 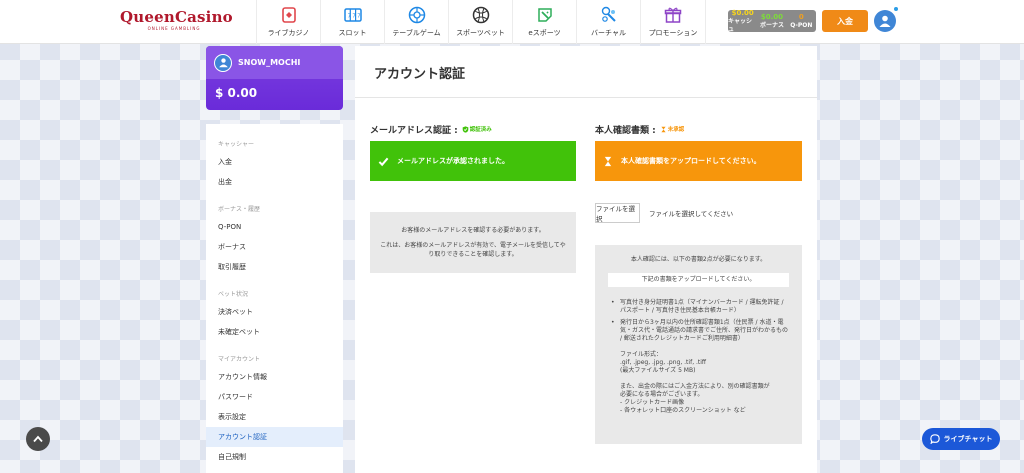 What do you see at coordinates (274, 437) in the screenshot?
I see `sidebar-item-account-verification: アカウント認証` at bounding box center [274, 437].